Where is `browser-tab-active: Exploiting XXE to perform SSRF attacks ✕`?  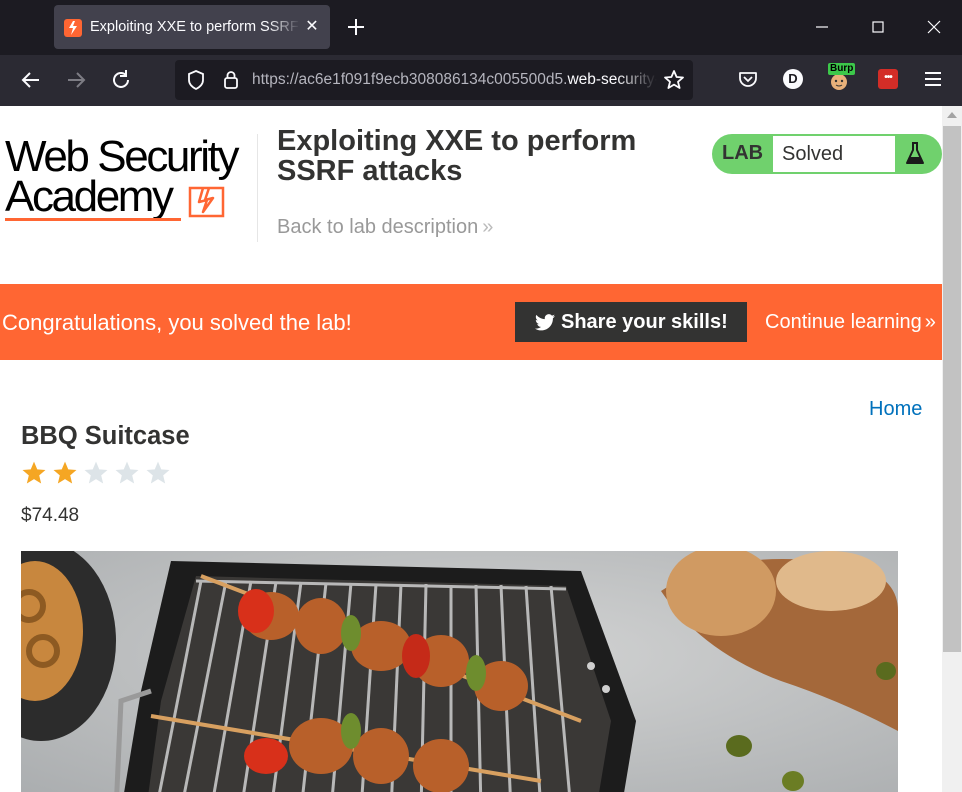 browser-tab-active: Exploiting XXE to perform SSRF attacks ✕ is located at coordinates (192, 27).